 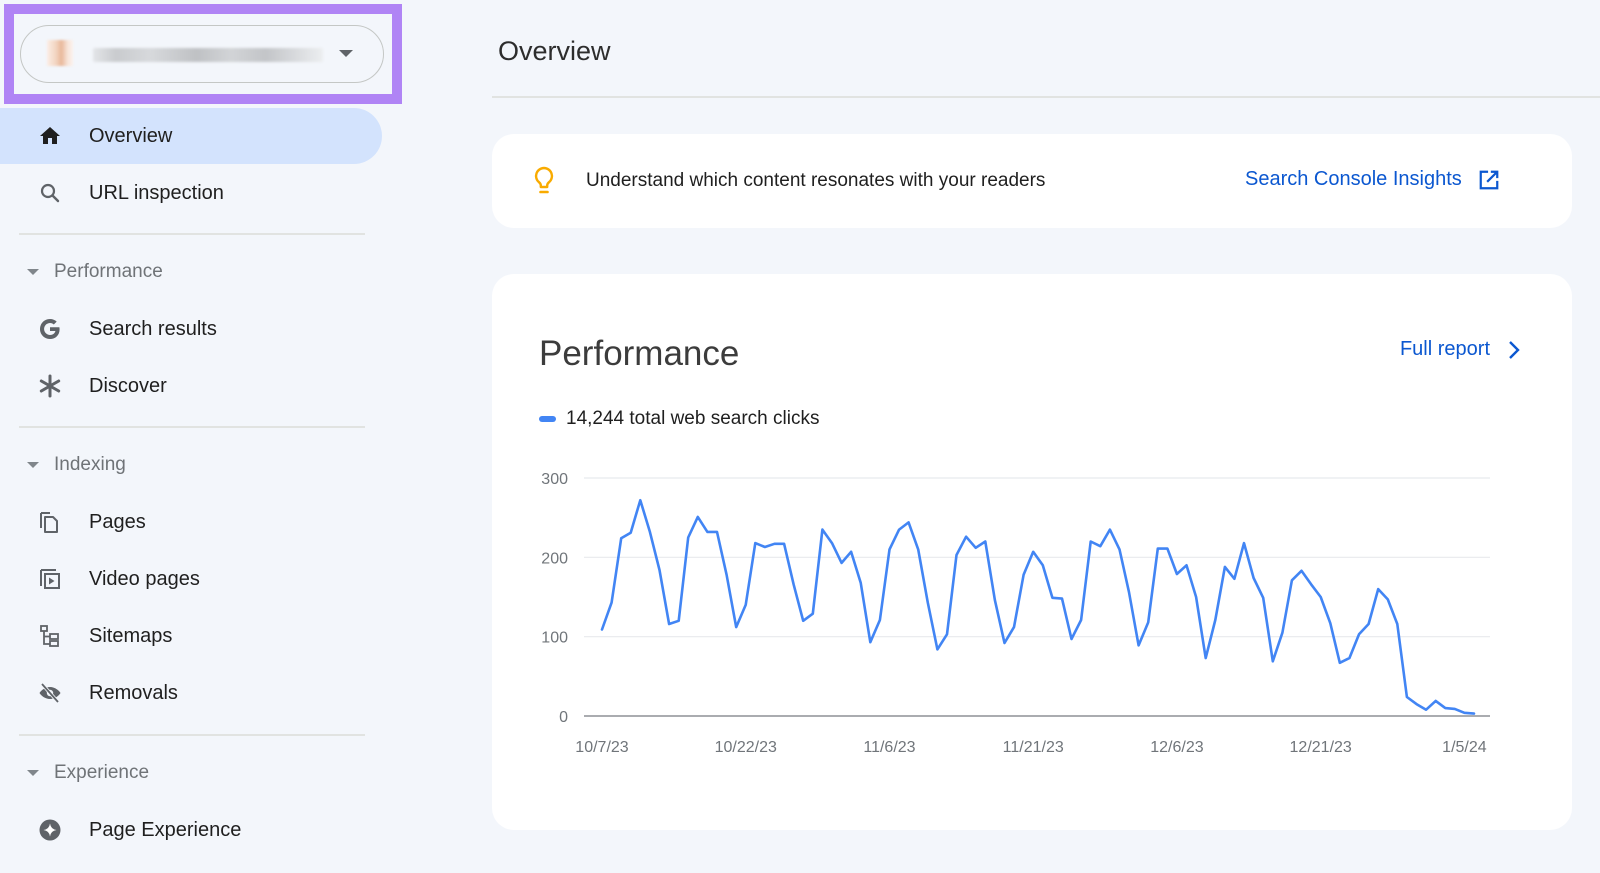 What do you see at coordinates (50, 193) in the screenshot?
I see `search-icon` at bounding box center [50, 193].